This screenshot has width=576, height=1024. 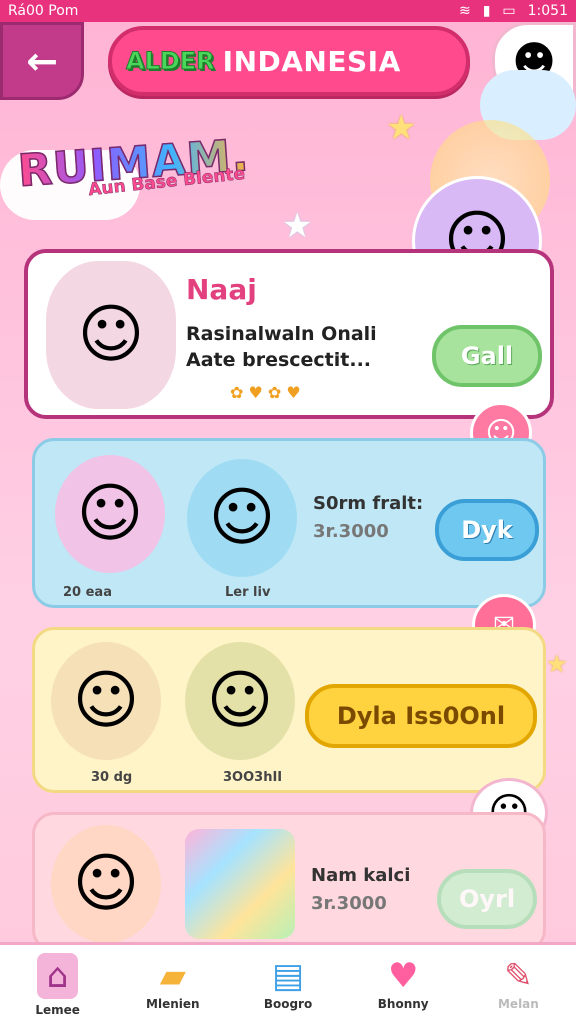 I want to click on arrow-left-icon: ←, so click(x=42, y=61).